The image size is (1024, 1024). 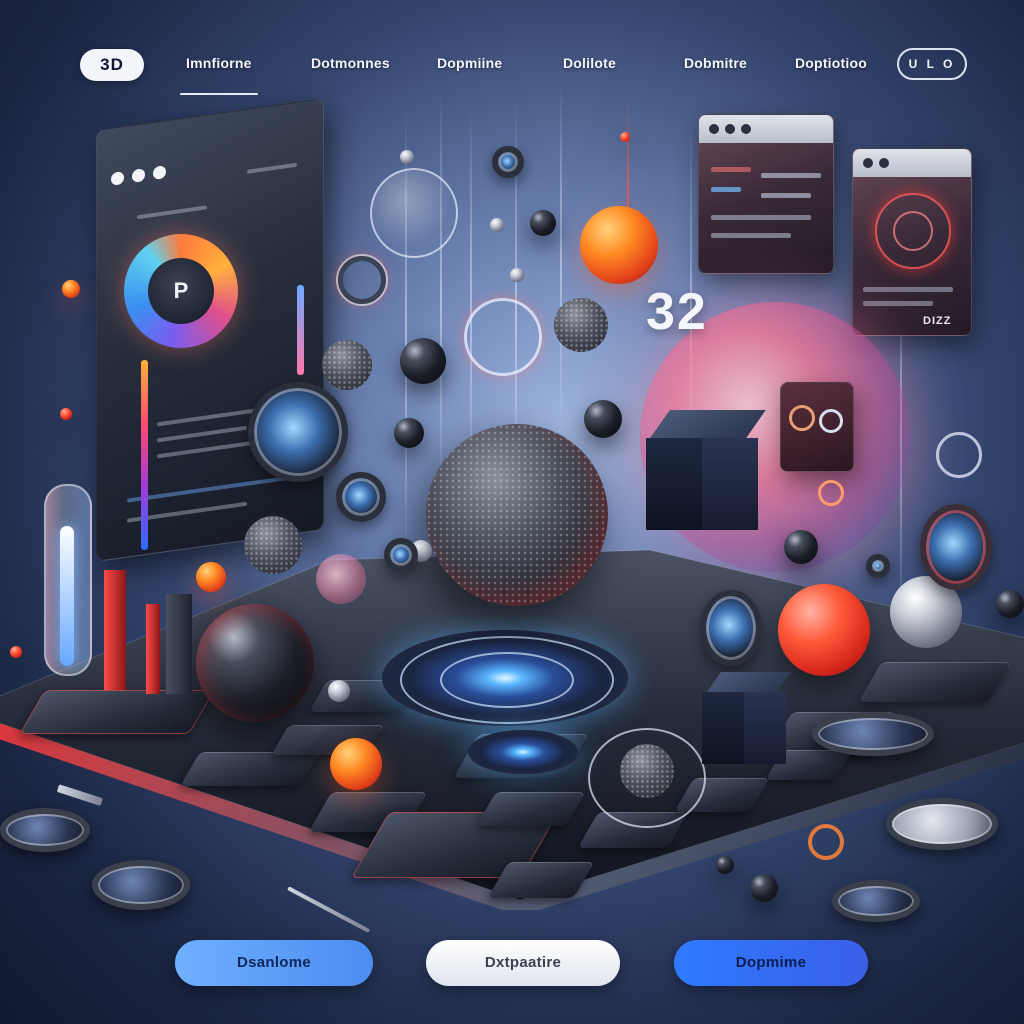 I want to click on nav-toggle-button: U L O, so click(x=932, y=64).